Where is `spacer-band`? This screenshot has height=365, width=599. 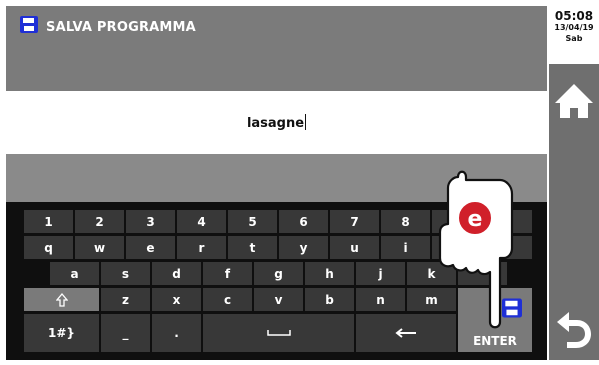
spacer-band is located at coordinates (276, 178).